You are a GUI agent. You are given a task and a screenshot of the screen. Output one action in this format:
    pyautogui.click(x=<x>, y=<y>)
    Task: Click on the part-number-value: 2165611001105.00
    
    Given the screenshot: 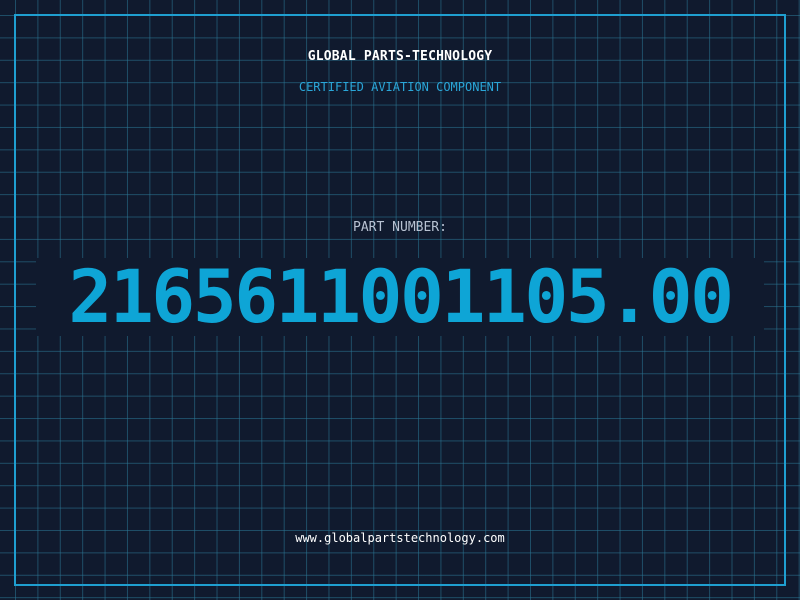 What is the action you would take?
    pyautogui.click(x=401, y=297)
    